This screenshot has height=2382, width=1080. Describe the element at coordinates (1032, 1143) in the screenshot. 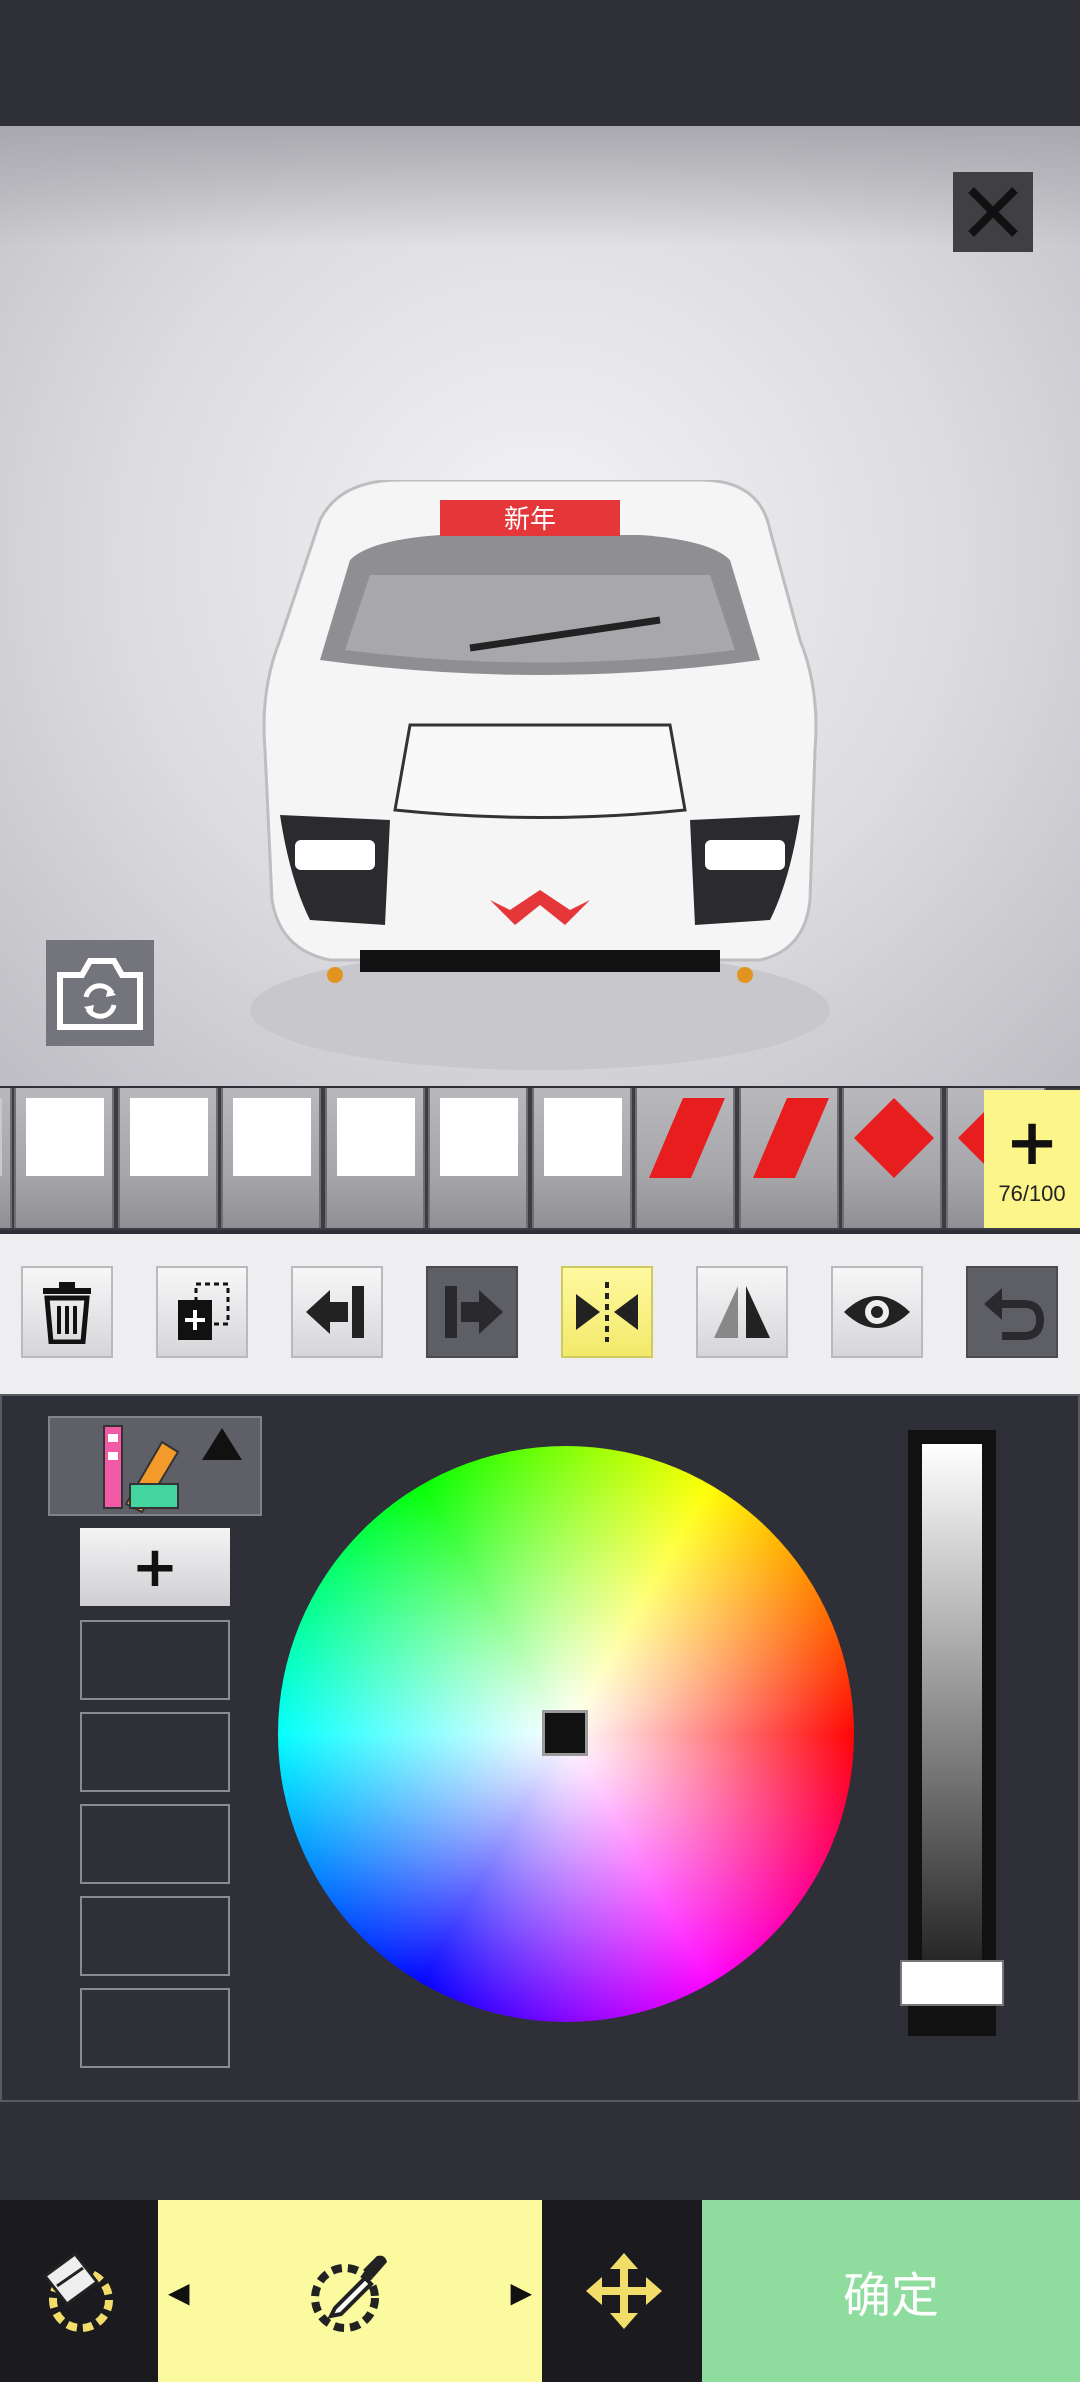

I see `add-sticker-plus: +` at that location.